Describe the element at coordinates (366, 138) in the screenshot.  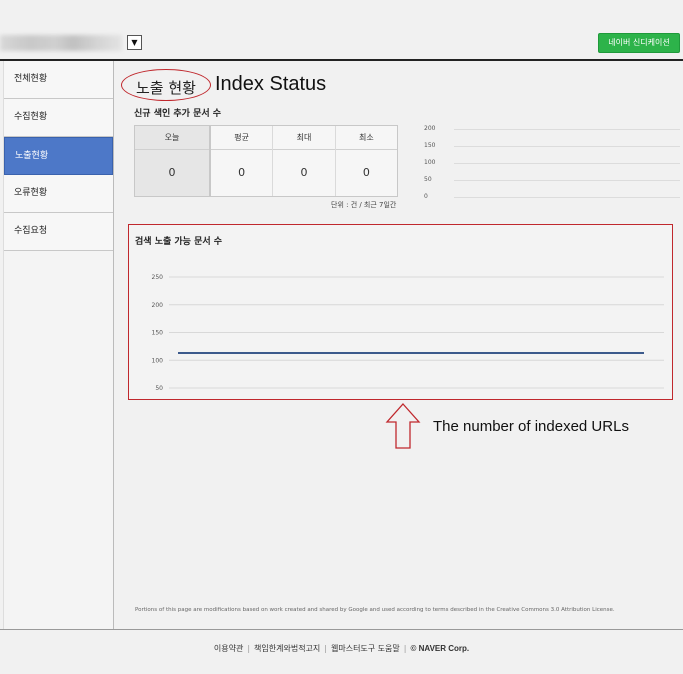
I see `stat-header: 최소` at that location.